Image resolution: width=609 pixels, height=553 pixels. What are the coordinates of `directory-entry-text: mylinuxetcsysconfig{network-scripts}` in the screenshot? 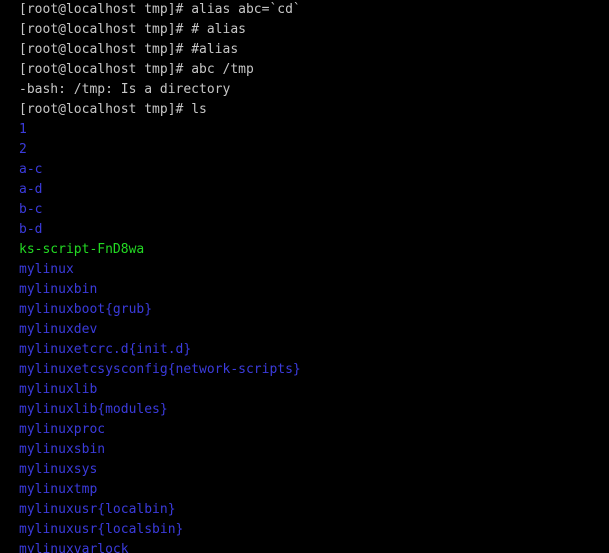 It's located at (160, 369).